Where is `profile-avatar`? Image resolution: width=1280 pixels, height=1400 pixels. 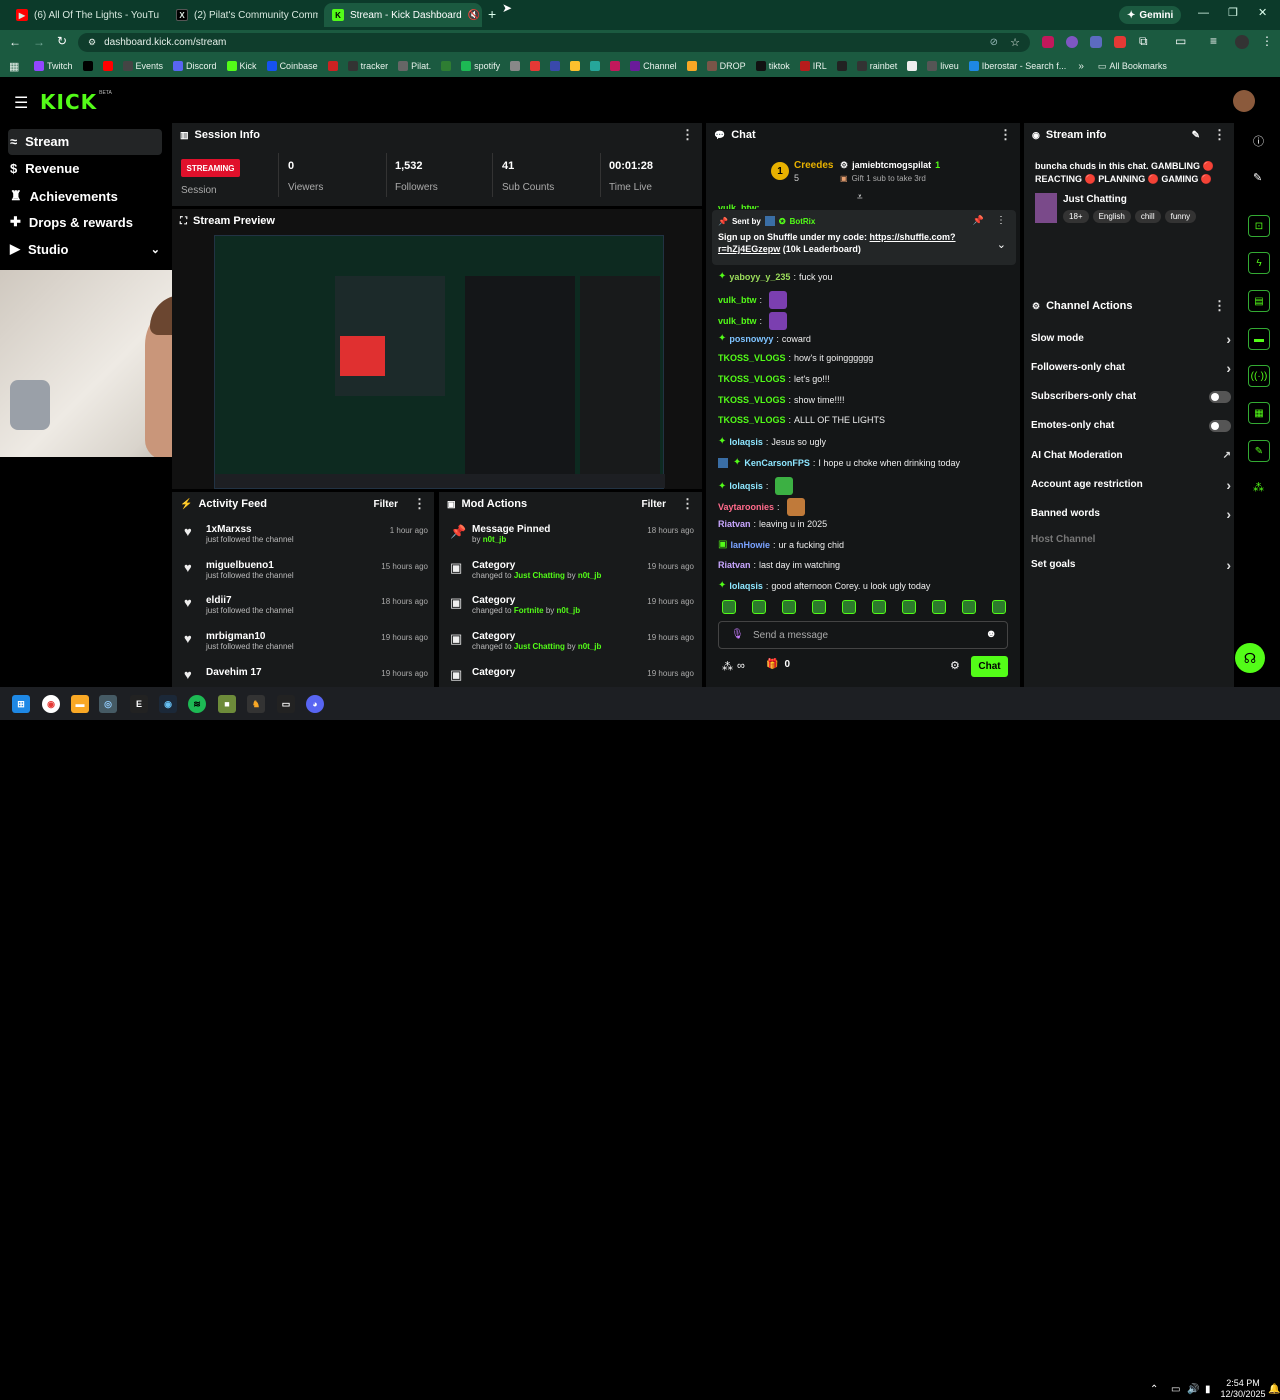
profile-avatar is located at coordinates (1242, 42).